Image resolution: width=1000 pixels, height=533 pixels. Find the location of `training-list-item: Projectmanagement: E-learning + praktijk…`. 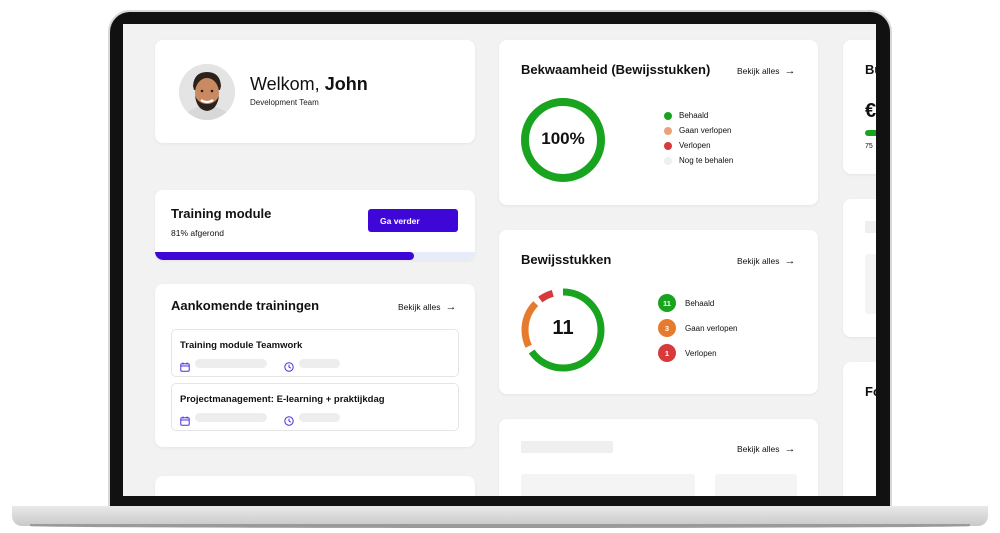

training-list-item: Projectmanagement: E-learning + praktijk… is located at coordinates (315, 407).